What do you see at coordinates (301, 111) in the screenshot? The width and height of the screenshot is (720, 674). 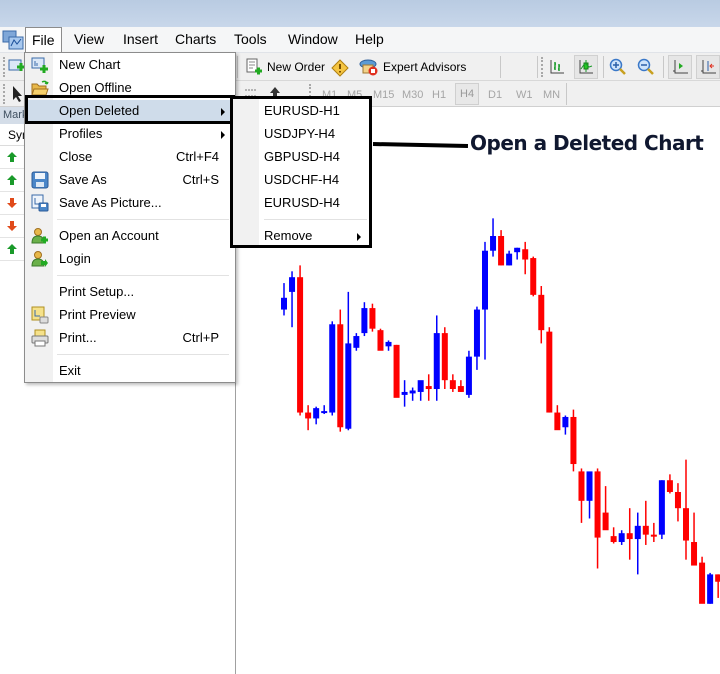 I see `deleted-chart-item: EURUSD-H1` at bounding box center [301, 111].